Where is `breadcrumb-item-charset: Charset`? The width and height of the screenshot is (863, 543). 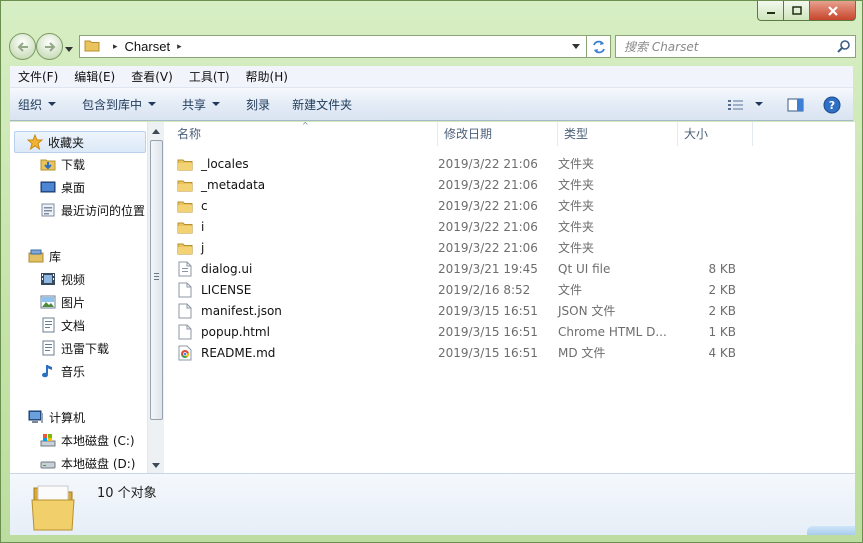
breadcrumb-item-charset: Charset is located at coordinates (148, 46).